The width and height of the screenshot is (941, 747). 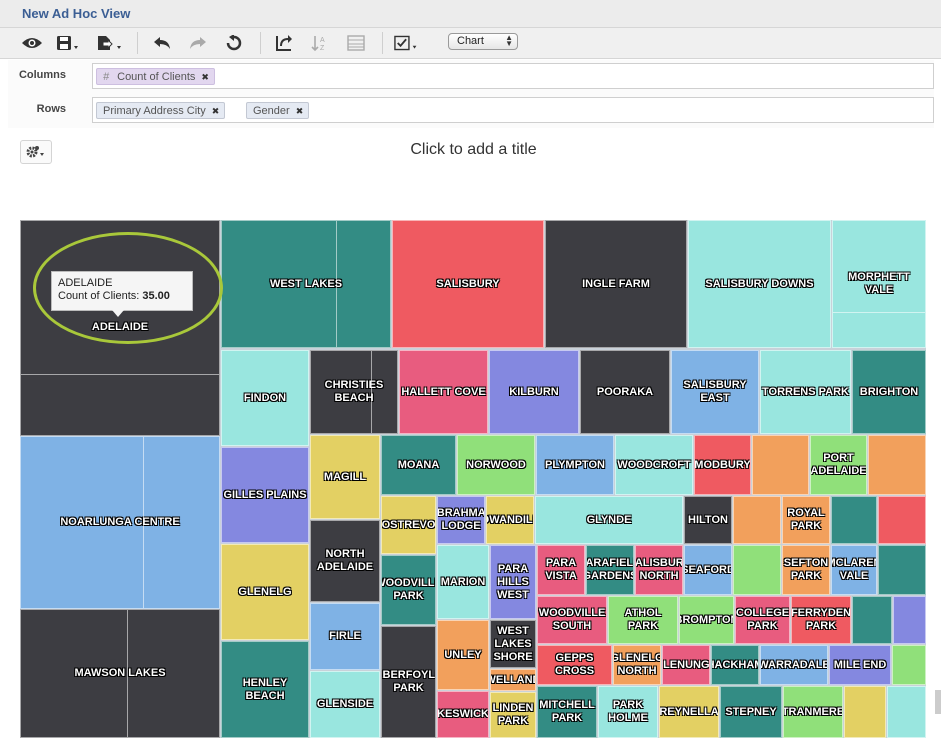 I want to click on treemap-cell-mawson-lakes: MAWSON LAKES, so click(x=120, y=673).